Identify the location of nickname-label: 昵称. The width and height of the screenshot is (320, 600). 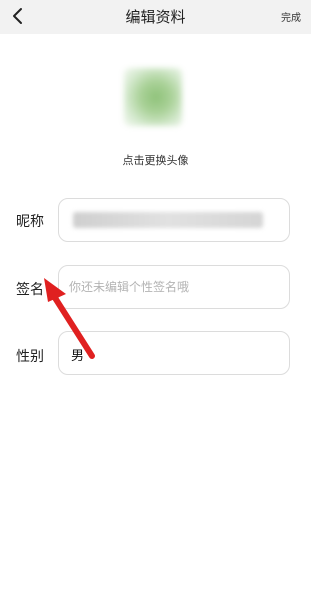
(30, 222).